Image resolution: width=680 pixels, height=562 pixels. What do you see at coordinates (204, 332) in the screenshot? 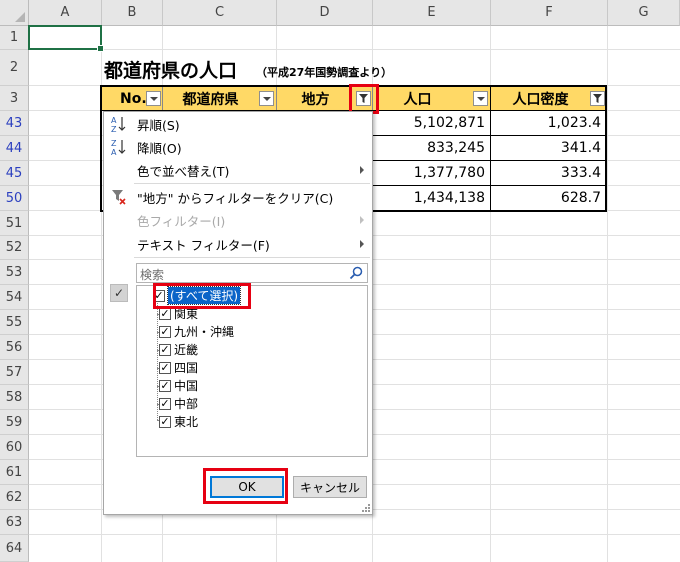
I see `filter-item-label: 九州・沖縄` at bounding box center [204, 332].